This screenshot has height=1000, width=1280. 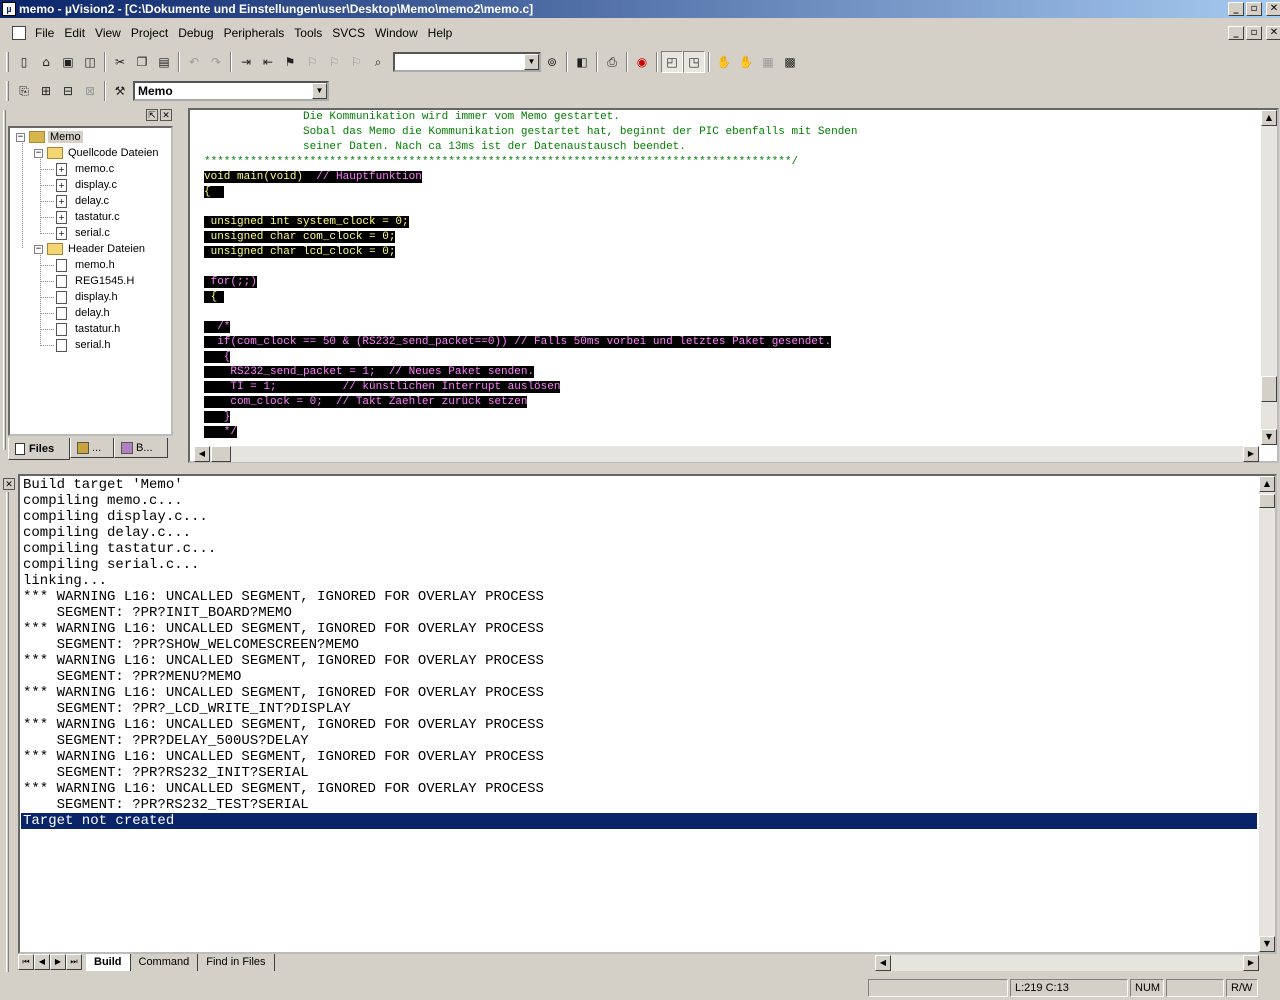 I want to click on tab-build: Build, so click(x=108, y=962).